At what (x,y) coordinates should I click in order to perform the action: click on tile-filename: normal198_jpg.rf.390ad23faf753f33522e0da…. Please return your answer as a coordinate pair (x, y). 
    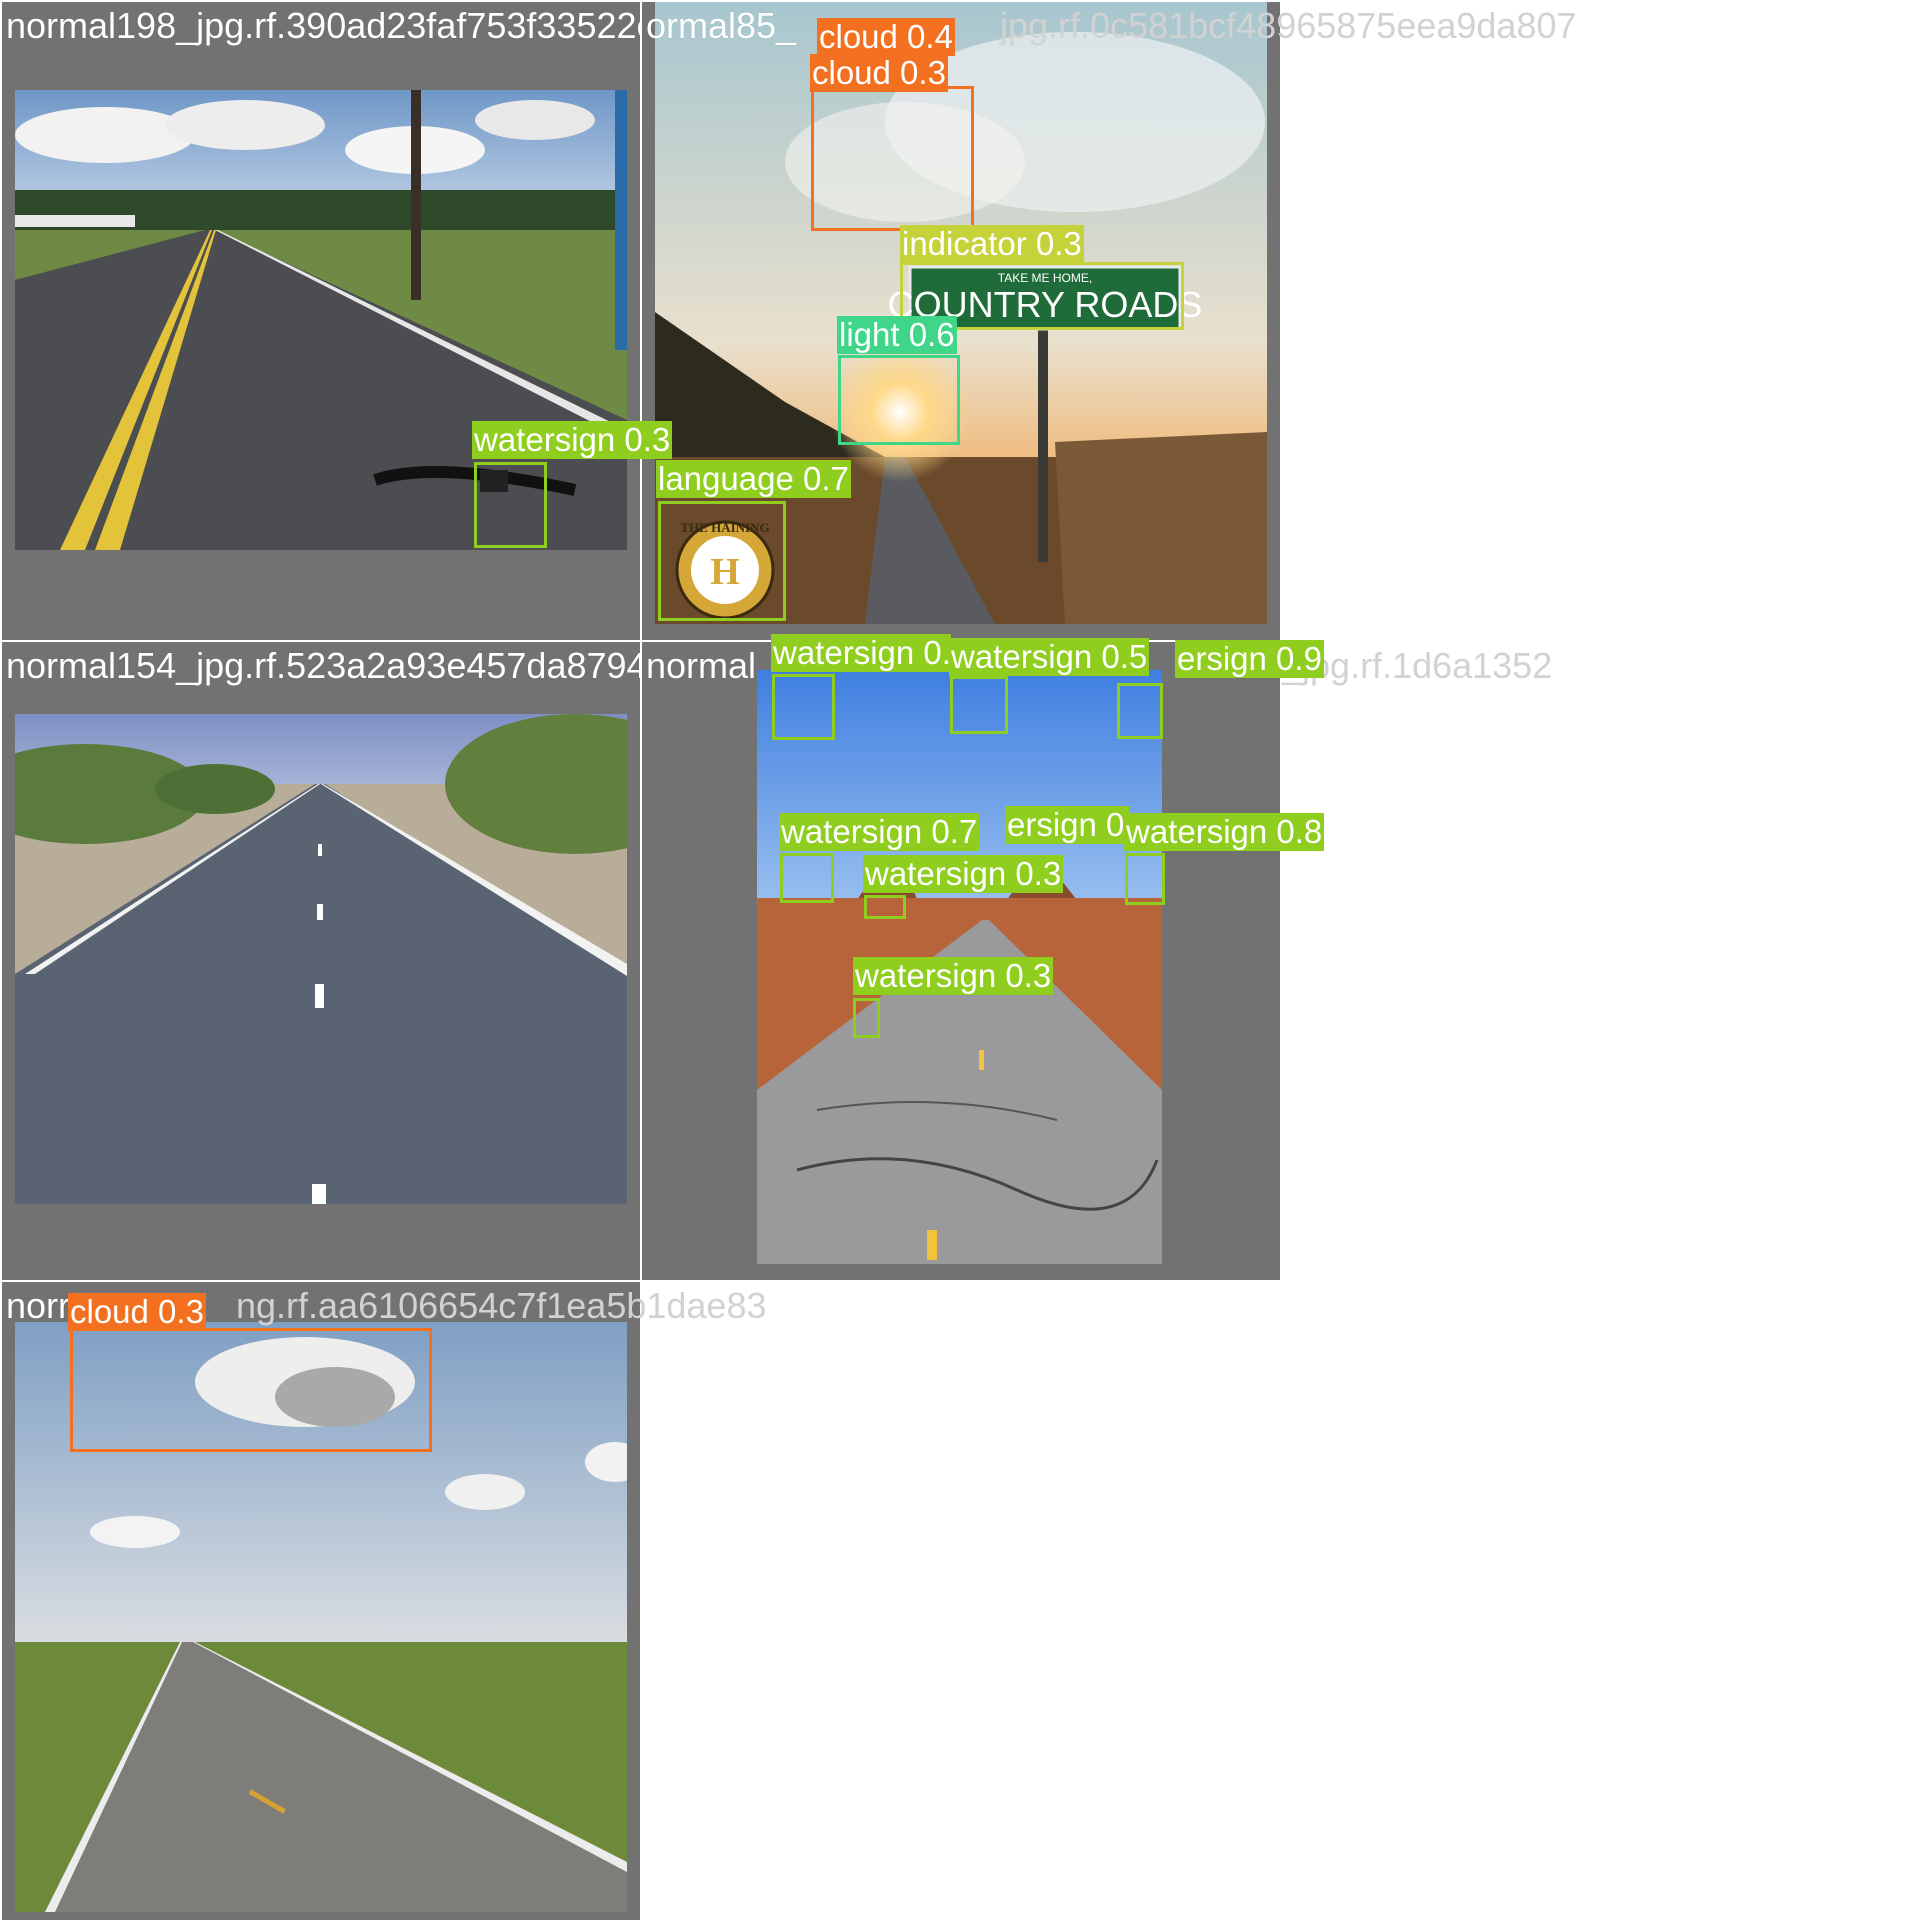
    Looking at the image, I should click on (323, 25).